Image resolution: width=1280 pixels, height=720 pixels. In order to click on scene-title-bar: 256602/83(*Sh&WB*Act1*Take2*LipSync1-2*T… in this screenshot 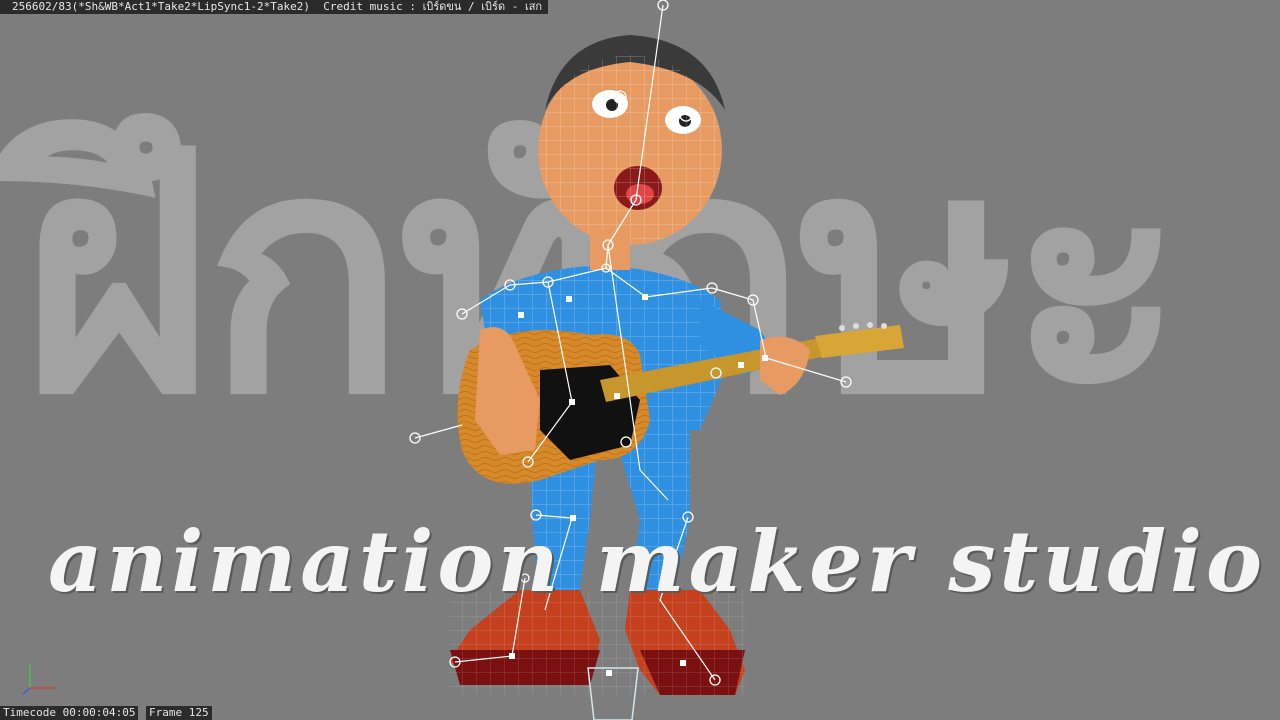, I will do `click(274, 7)`.